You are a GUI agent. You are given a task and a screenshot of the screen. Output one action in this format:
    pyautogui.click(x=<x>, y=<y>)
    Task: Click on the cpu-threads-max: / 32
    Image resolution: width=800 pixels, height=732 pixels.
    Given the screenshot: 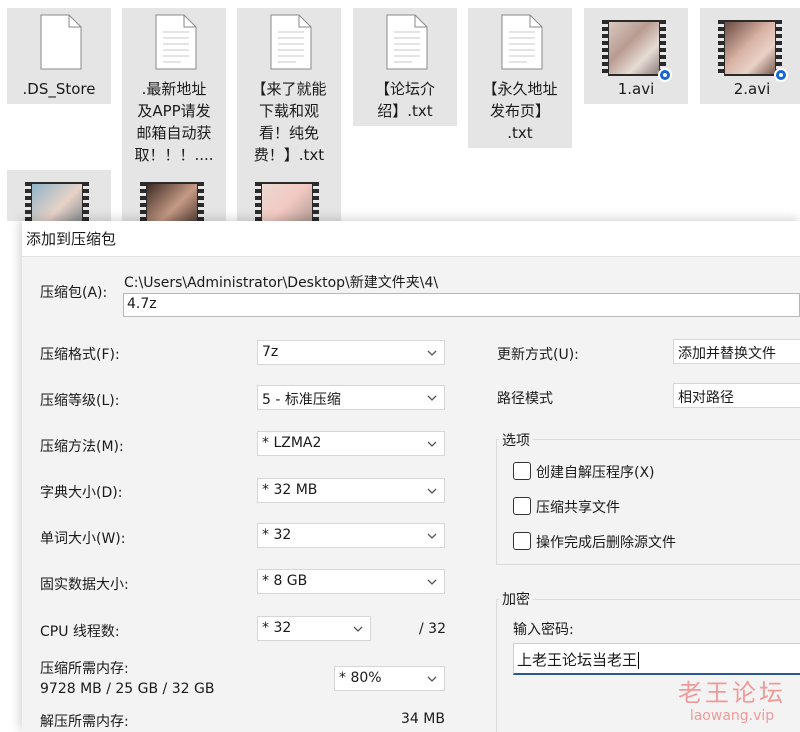 What is the action you would take?
    pyautogui.click(x=432, y=629)
    